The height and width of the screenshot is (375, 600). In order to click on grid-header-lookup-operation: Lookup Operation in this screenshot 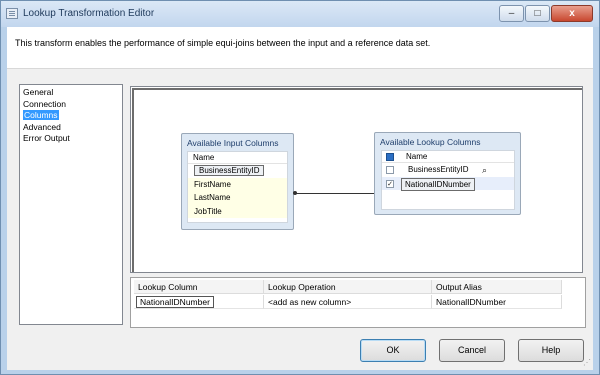, I will do `click(348, 287)`.